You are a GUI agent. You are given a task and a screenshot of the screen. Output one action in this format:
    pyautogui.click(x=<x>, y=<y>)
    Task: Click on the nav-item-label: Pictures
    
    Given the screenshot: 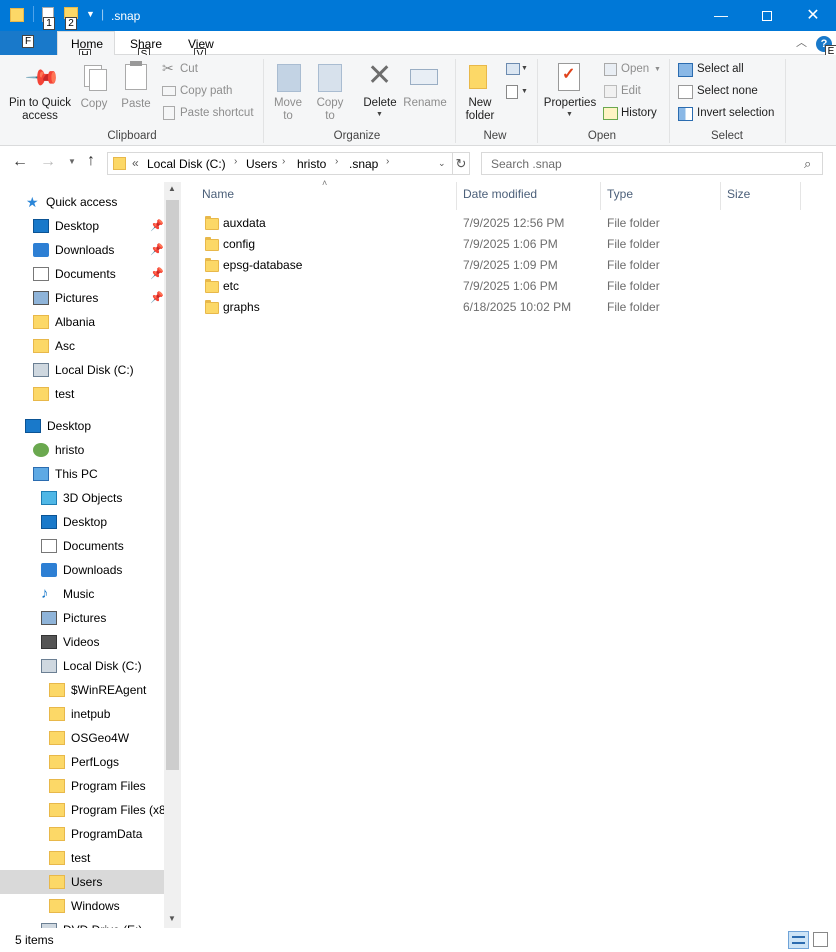 What is the action you would take?
    pyautogui.click(x=85, y=618)
    